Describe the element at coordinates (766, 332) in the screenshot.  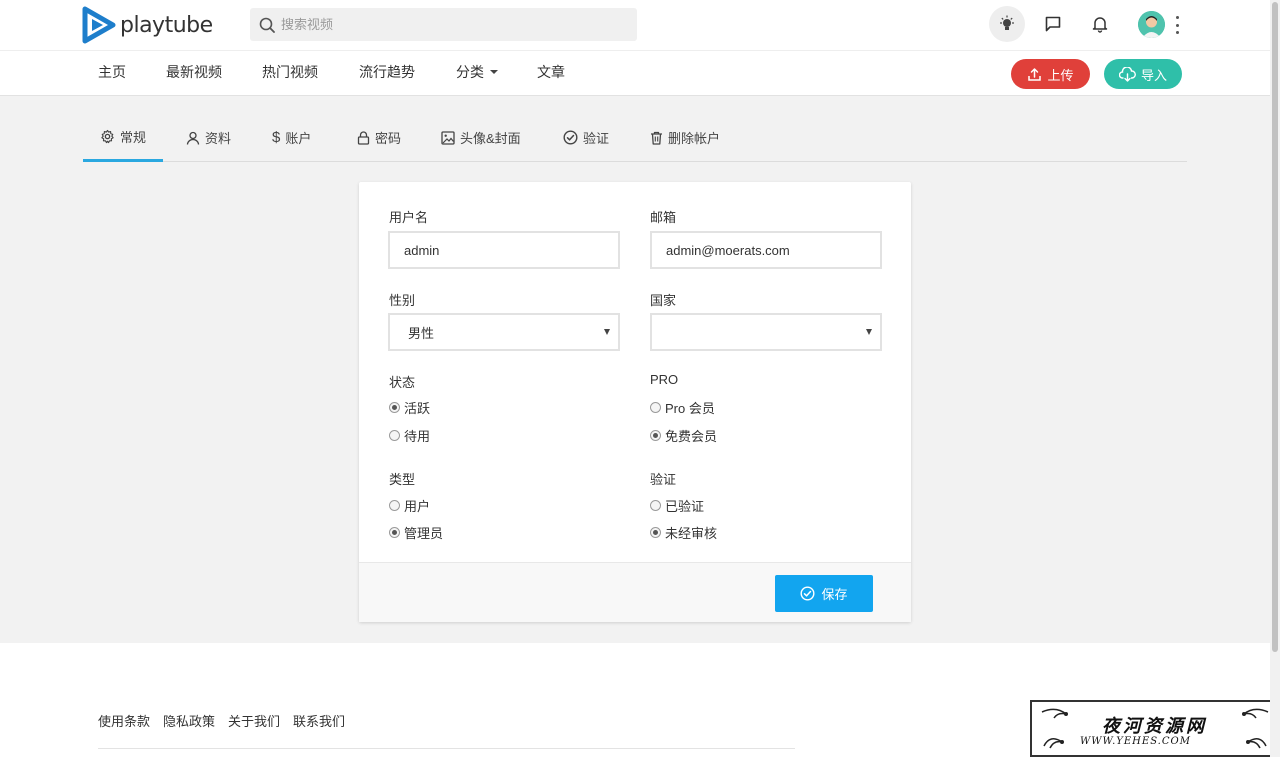
I see `country-select` at that location.